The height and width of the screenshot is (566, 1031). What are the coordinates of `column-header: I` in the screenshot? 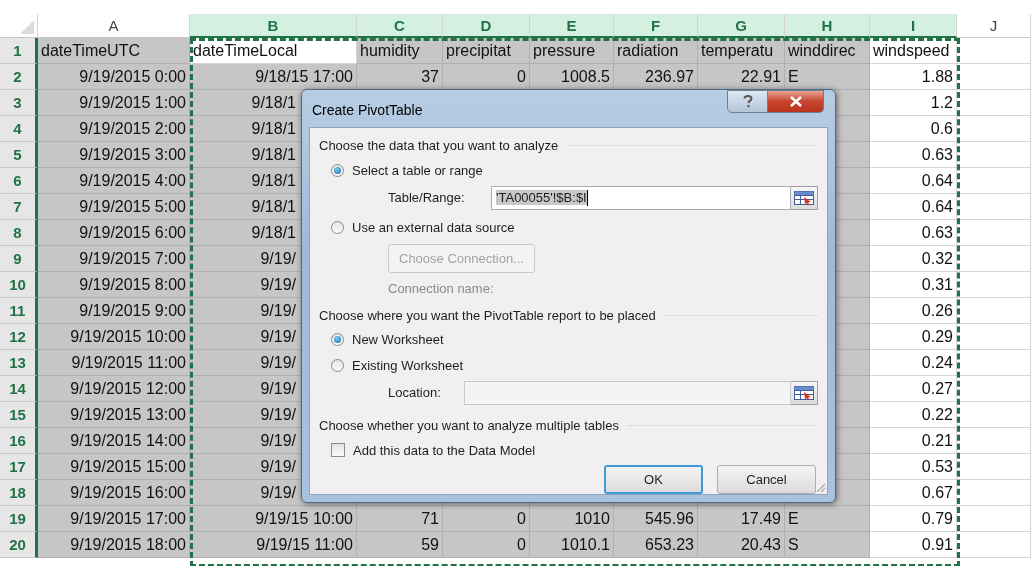 It's located at (913, 26).